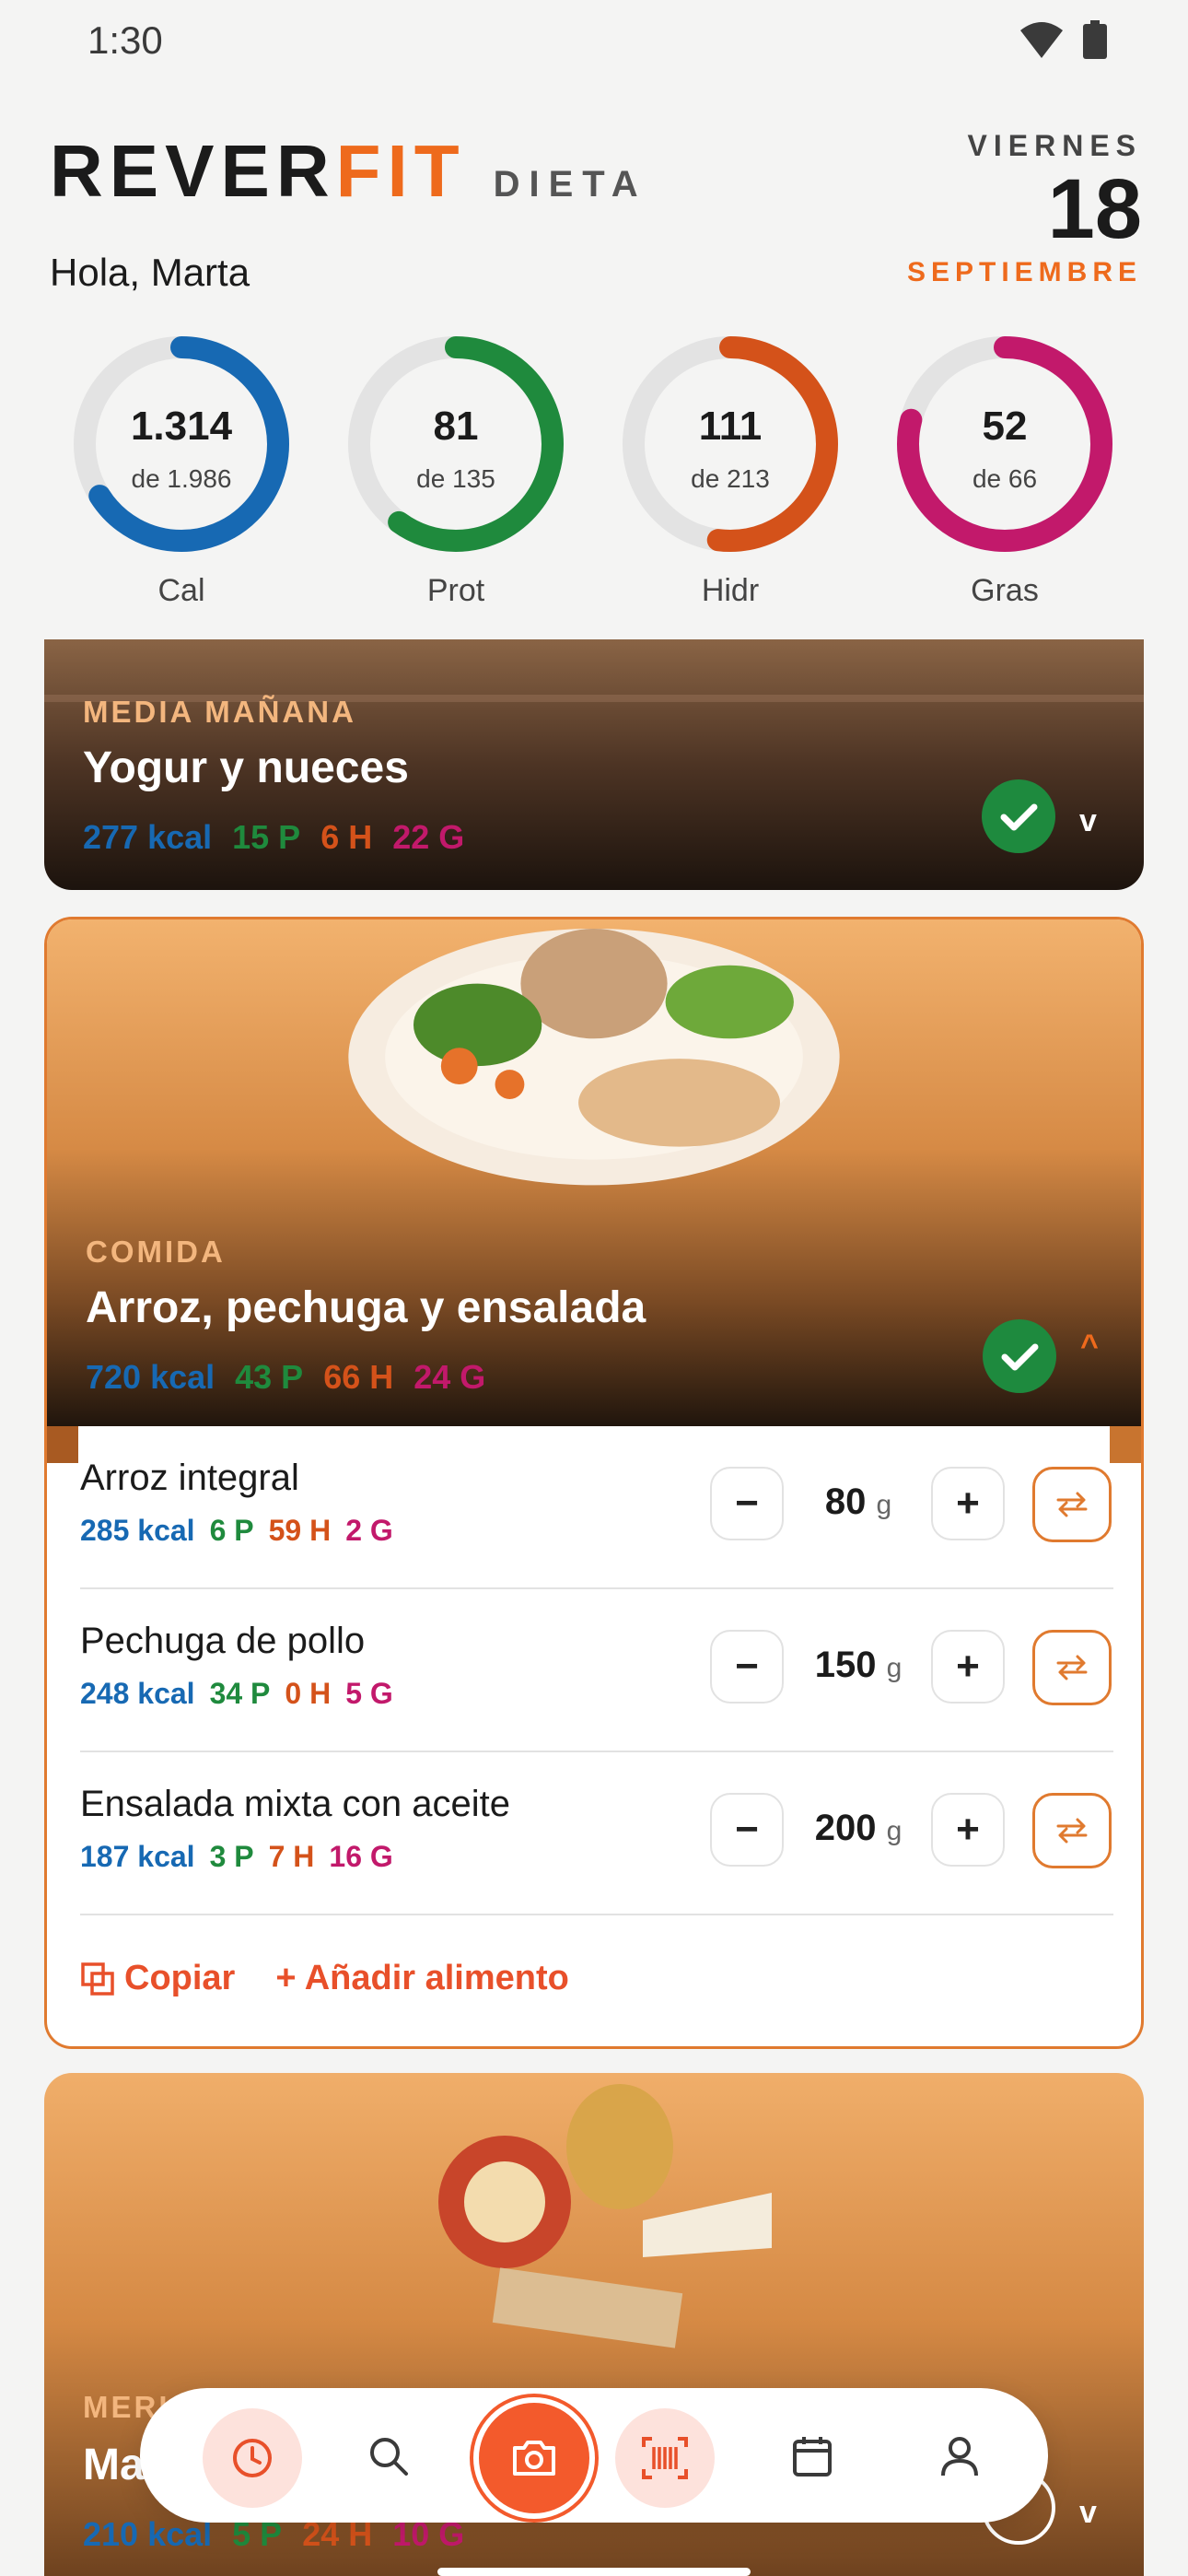 The image size is (1188, 2576). Describe the element at coordinates (1005, 427) in the screenshot. I see `ring-value: 52` at that location.